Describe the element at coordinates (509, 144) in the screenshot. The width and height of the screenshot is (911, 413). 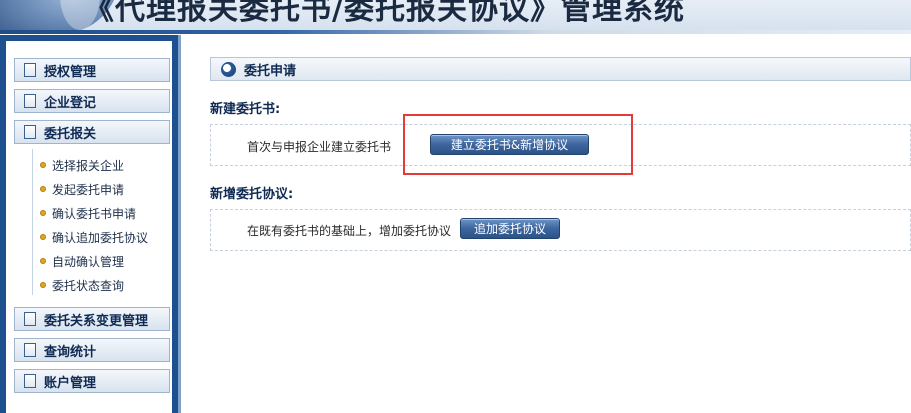
I see `create-letter-add-agreement-button: 建立委托书&新增协议` at that location.